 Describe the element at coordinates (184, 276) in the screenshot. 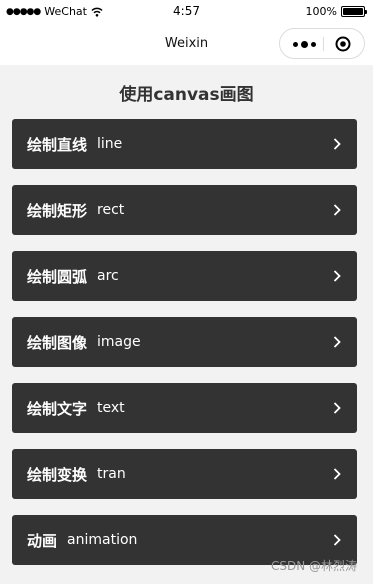

I see `menu-item-arc: 绘制圆弧 arc` at that location.